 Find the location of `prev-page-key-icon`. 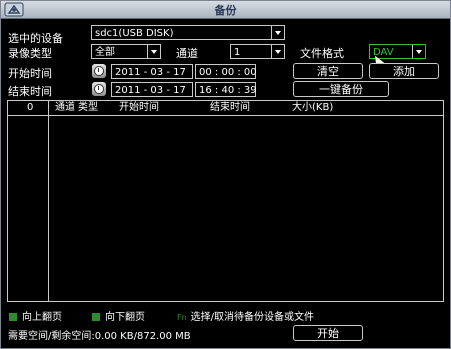

prev-page-key-icon is located at coordinates (13, 317).